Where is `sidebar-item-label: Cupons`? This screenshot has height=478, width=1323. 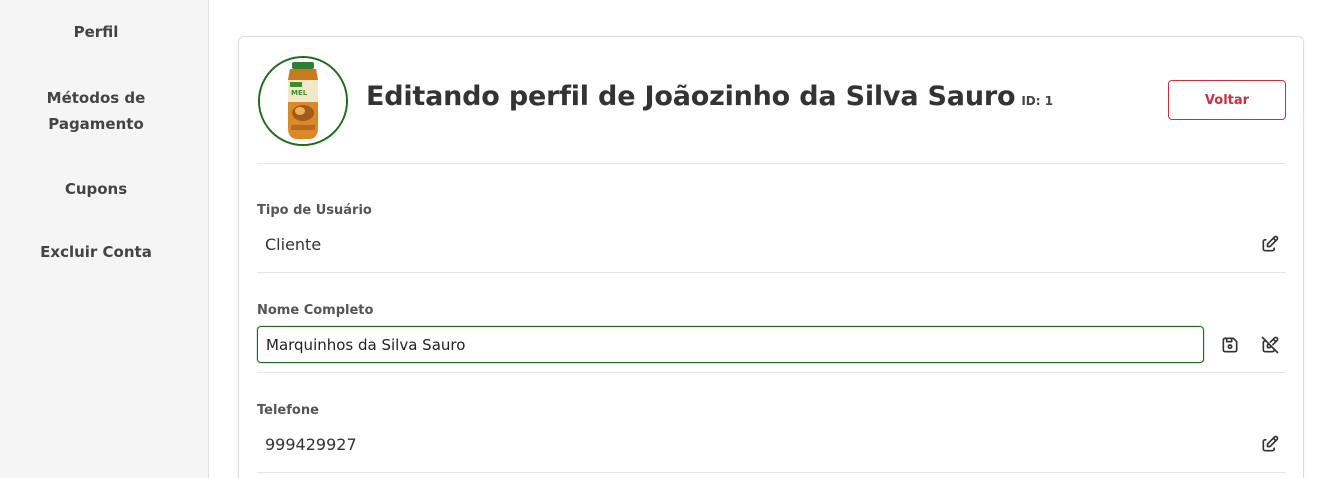 sidebar-item-label: Cupons is located at coordinates (96, 189).